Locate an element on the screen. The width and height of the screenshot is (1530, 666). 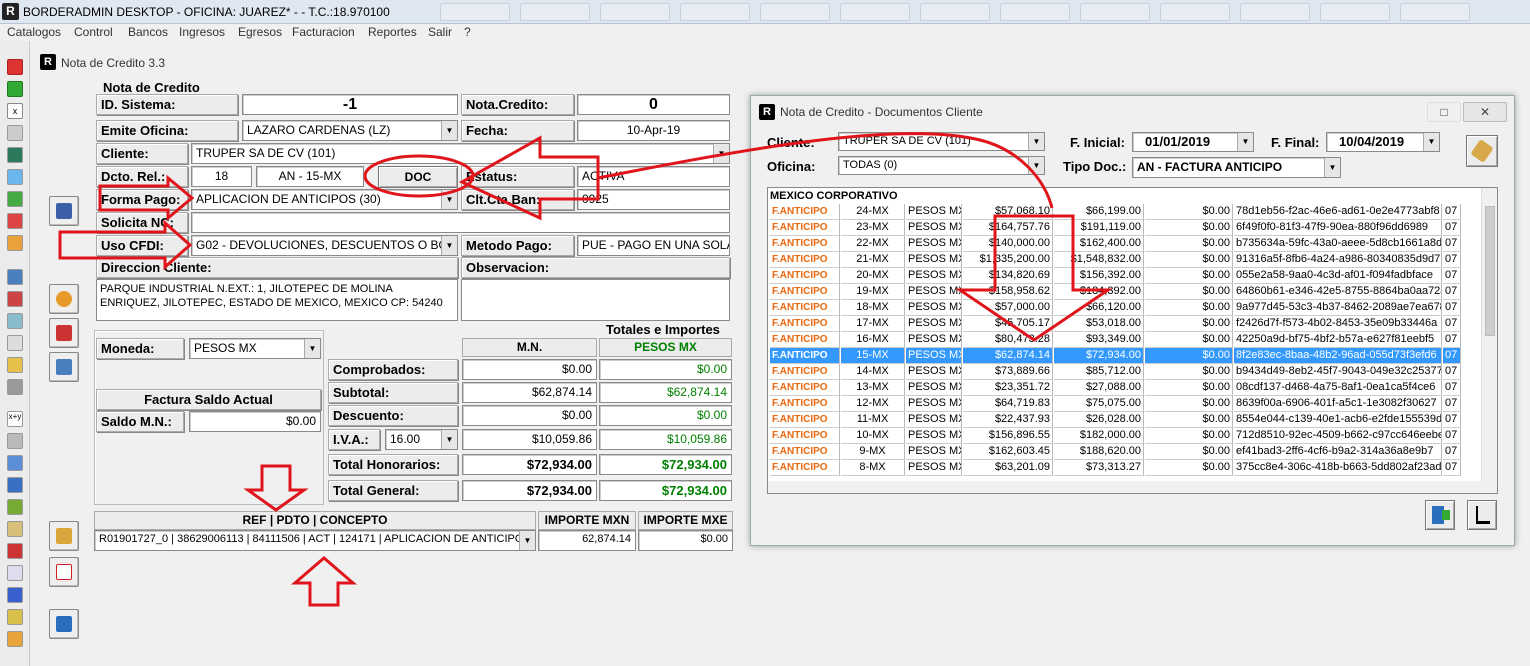
importe-mxe-field: $0.00 is located at coordinates (685, 540).